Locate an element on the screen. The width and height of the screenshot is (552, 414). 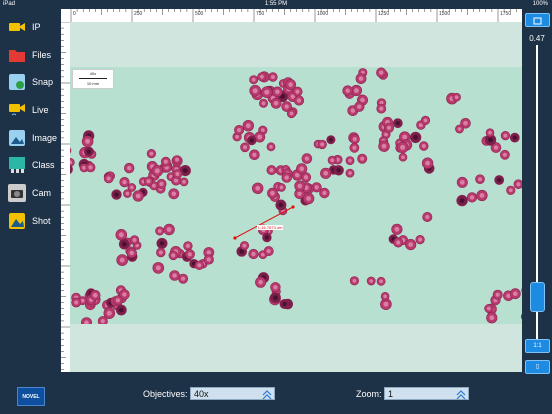
objectives-label: Objectives: is located at coordinates (165, 394).